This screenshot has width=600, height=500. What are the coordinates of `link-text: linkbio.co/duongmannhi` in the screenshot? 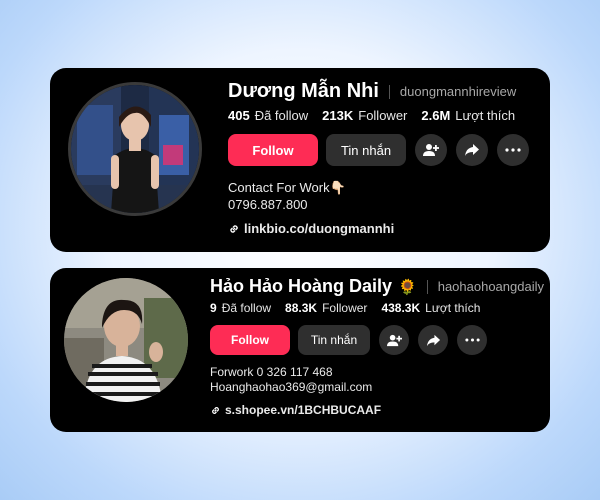 It's located at (319, 228).